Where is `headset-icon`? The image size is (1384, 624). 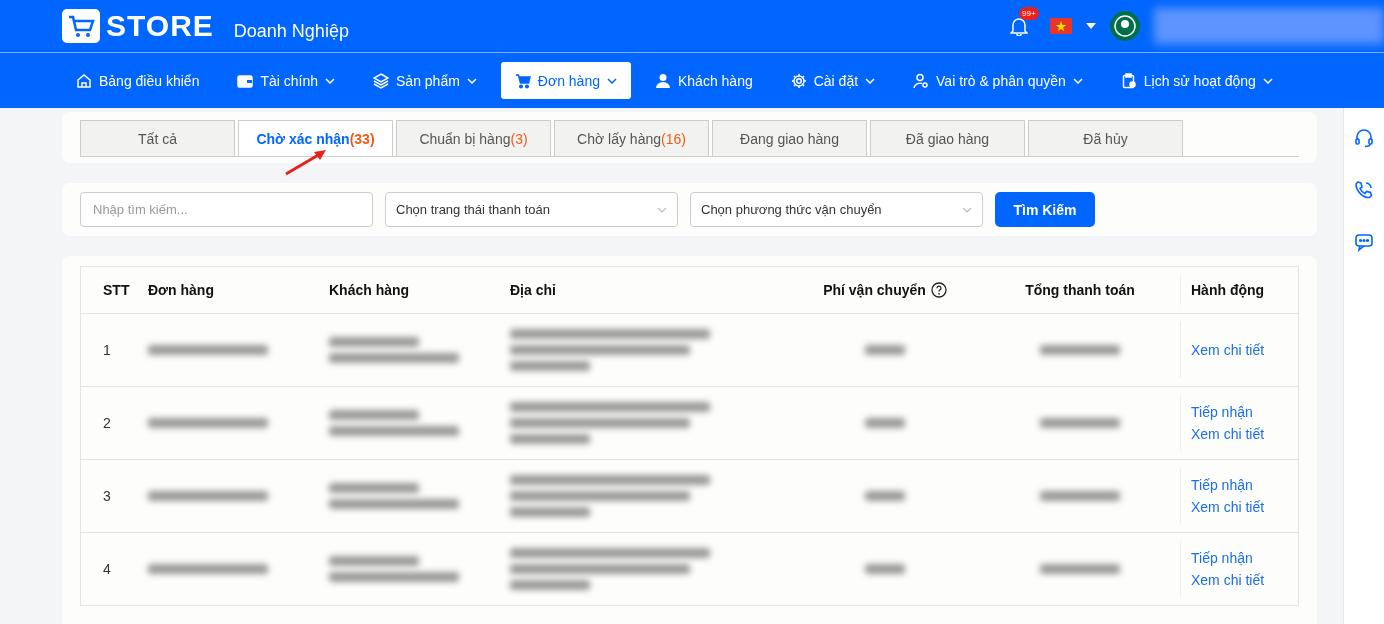 headset-icon is located at coordinates (1364, 138).